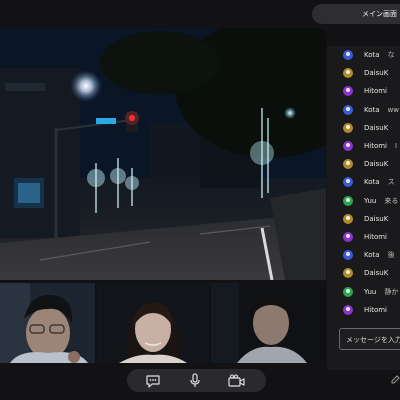 The width and height of the screenshot is (400, 400). I want to click on chat-message-row: Kota ww, so click(363, 110).